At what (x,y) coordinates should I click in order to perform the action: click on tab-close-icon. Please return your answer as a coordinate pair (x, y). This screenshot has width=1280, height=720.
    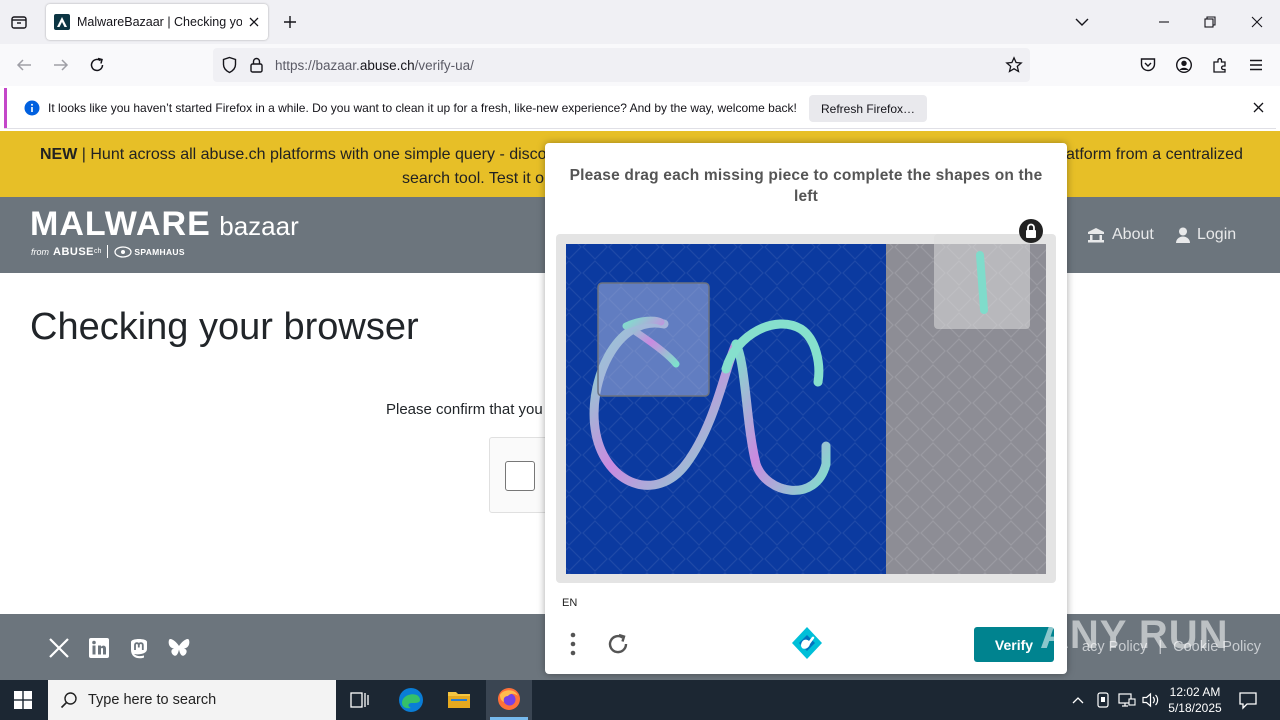
    Looking at the image, I should click on (254, 22).